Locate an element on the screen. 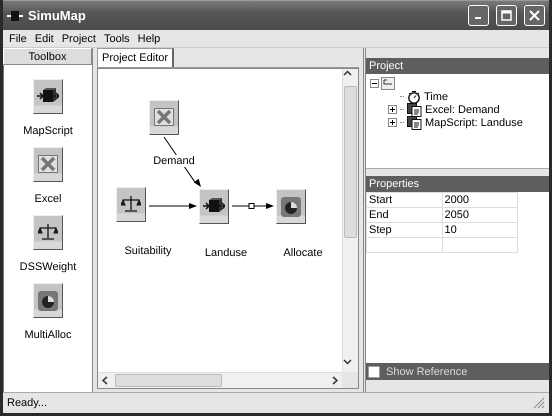 This screenshot has width=552, height=416. property-name: Start is located at coordinates (404, 200).